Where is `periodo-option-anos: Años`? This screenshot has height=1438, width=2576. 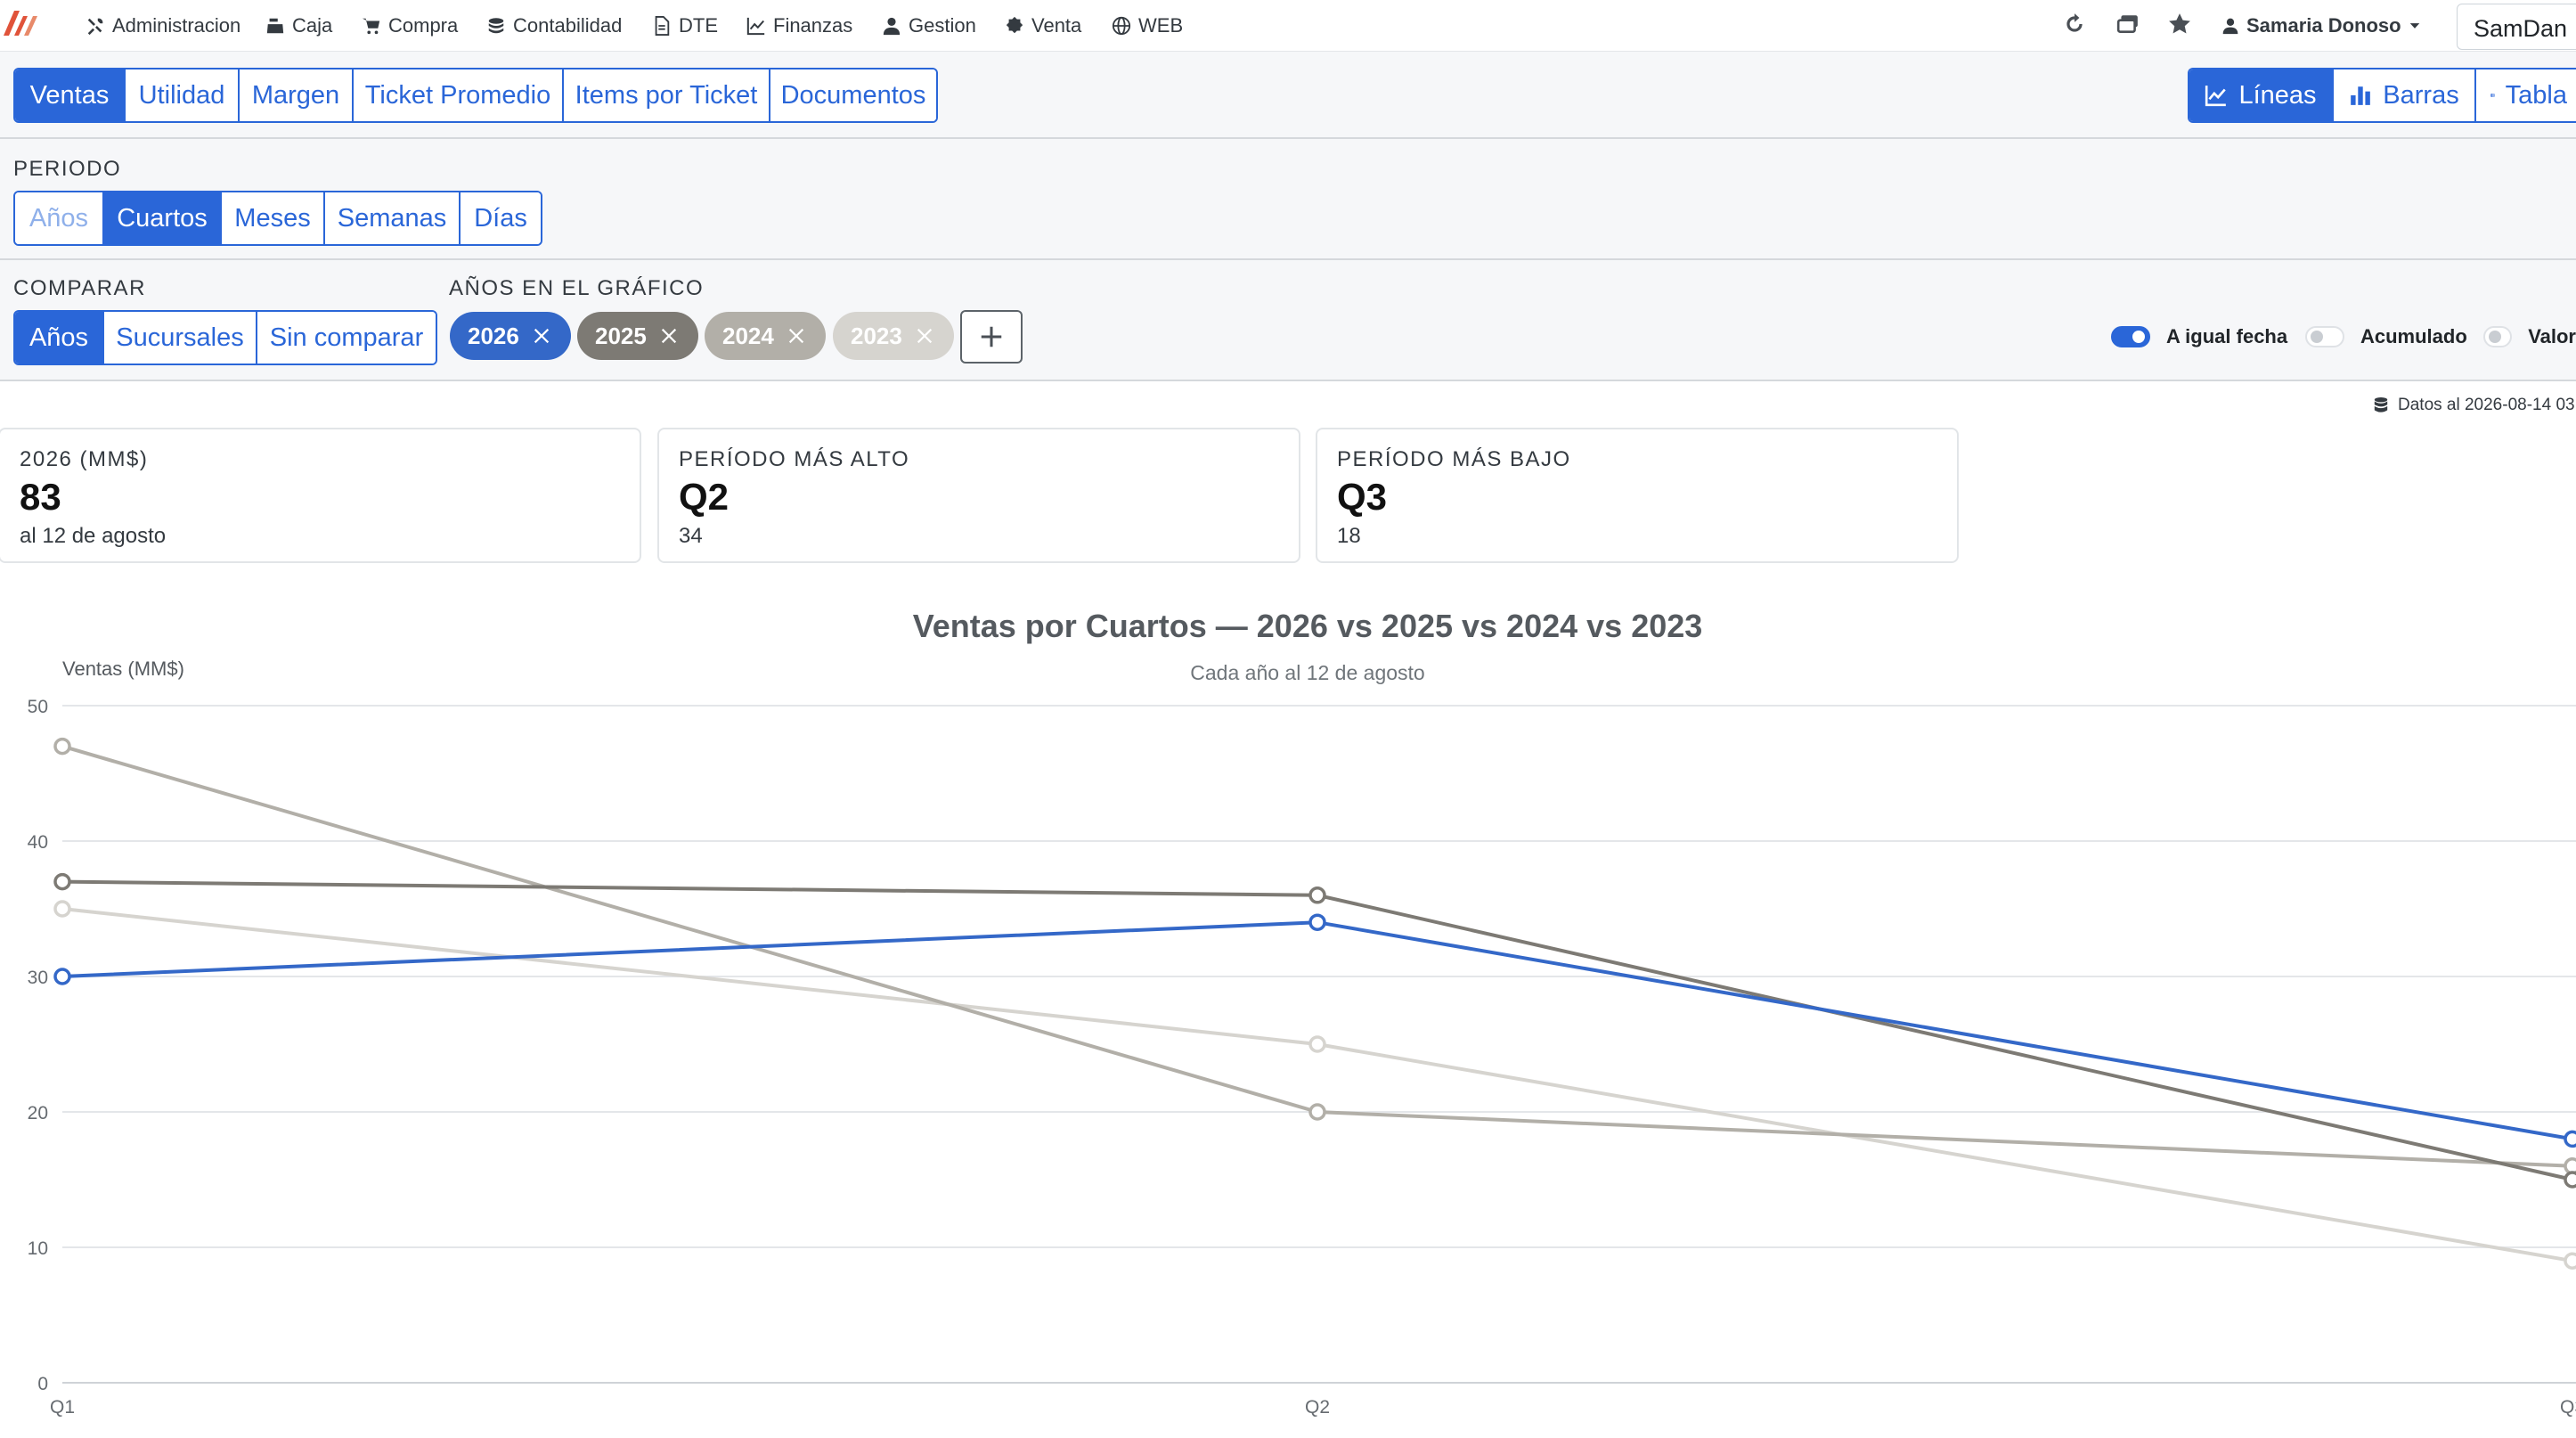 periodo-option-anos: Años is located at coordinates (59, 218).